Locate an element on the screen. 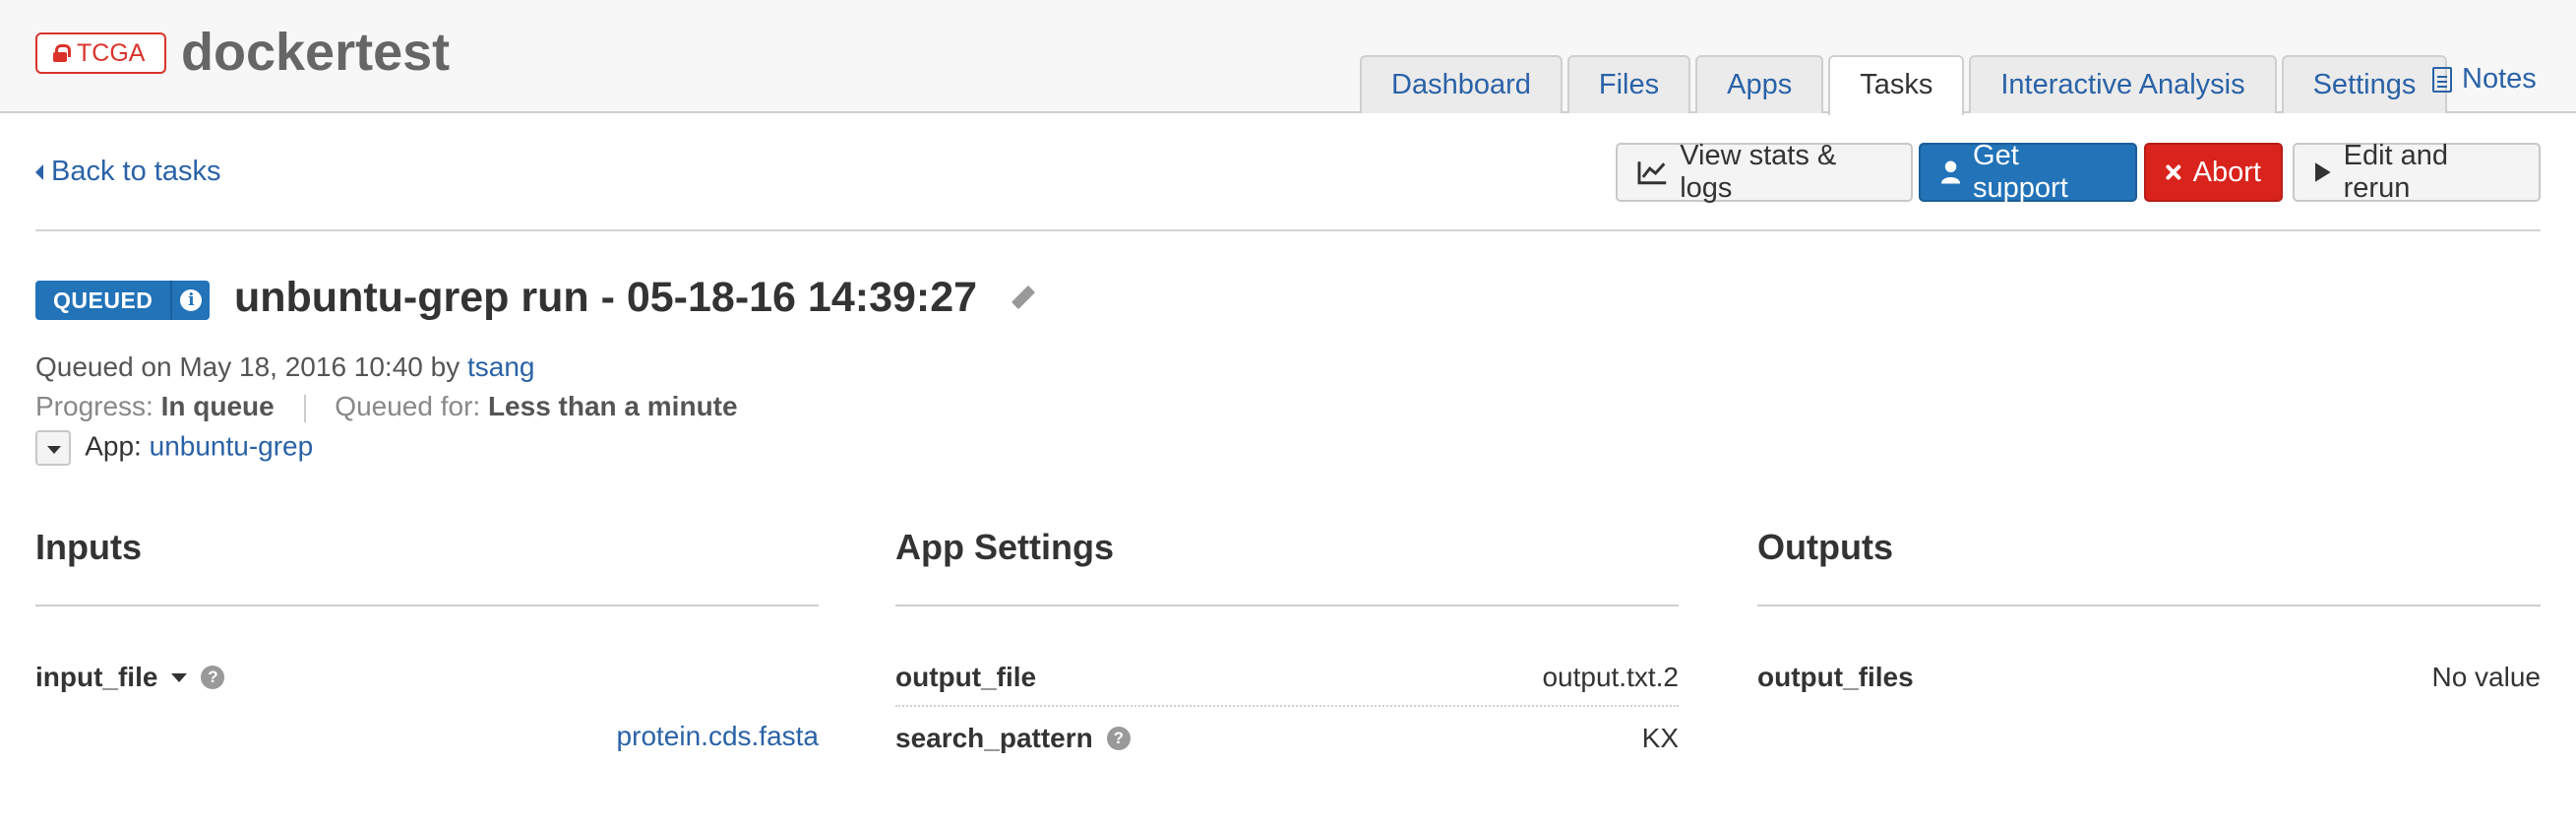  outputs-divider is located at coordinates (2149, 605).